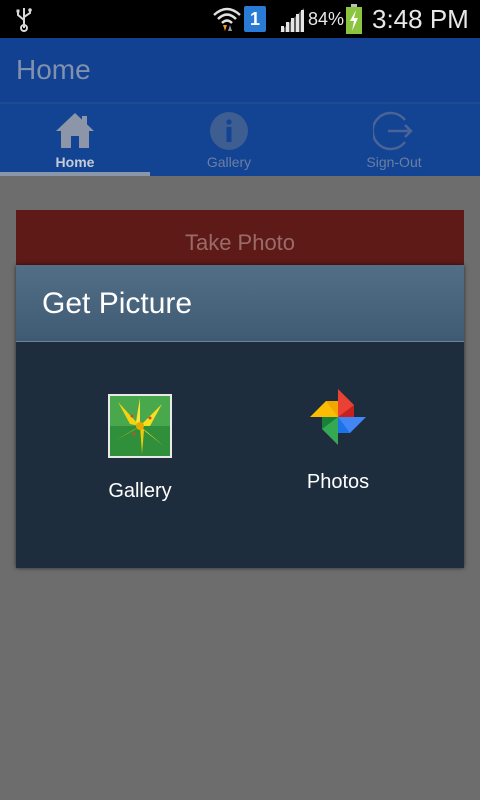  I want to click on tab-home-label: Home, so click(75, 162).